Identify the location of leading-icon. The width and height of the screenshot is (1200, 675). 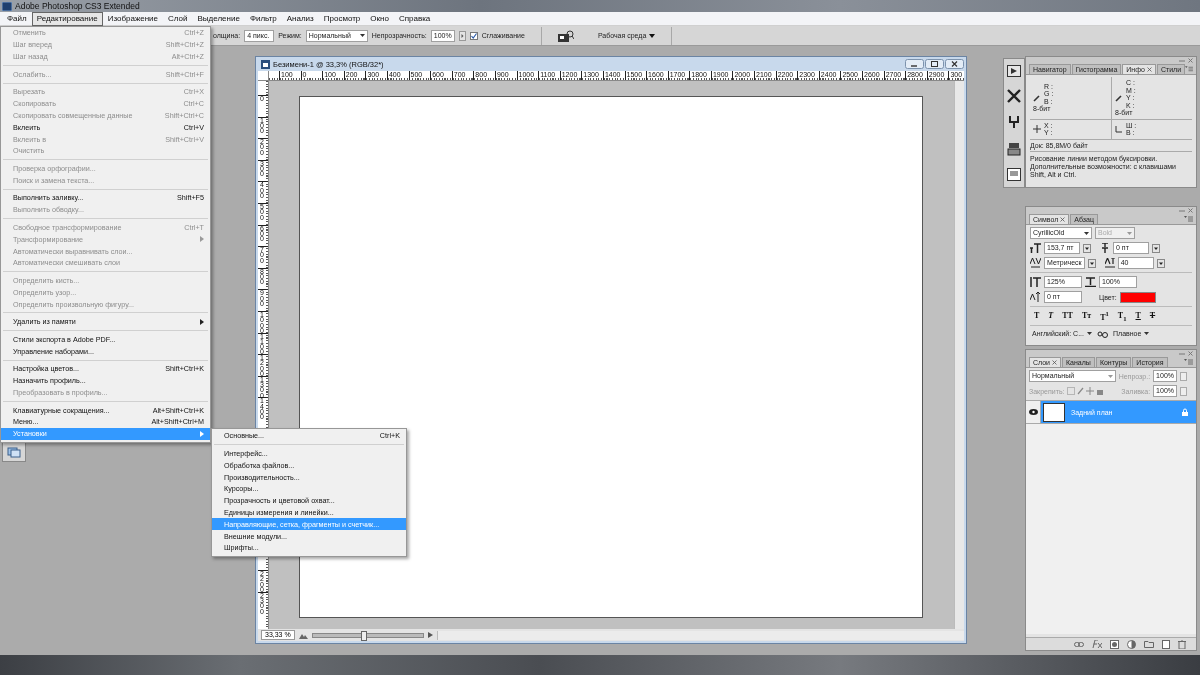
(1105, 248).